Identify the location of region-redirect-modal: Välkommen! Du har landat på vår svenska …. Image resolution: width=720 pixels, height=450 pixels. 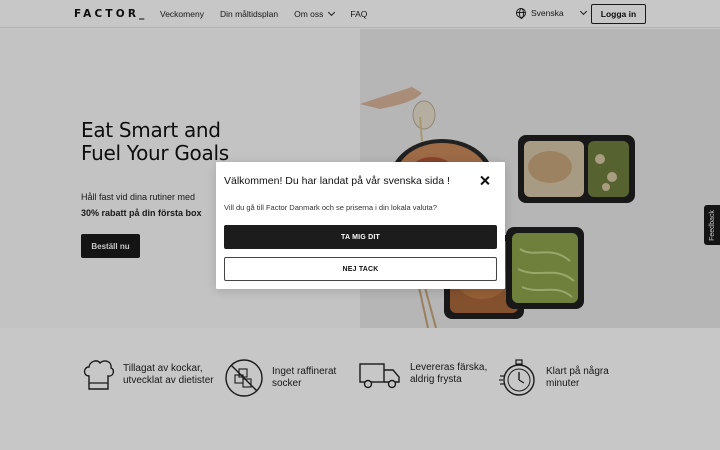
(360, 225).